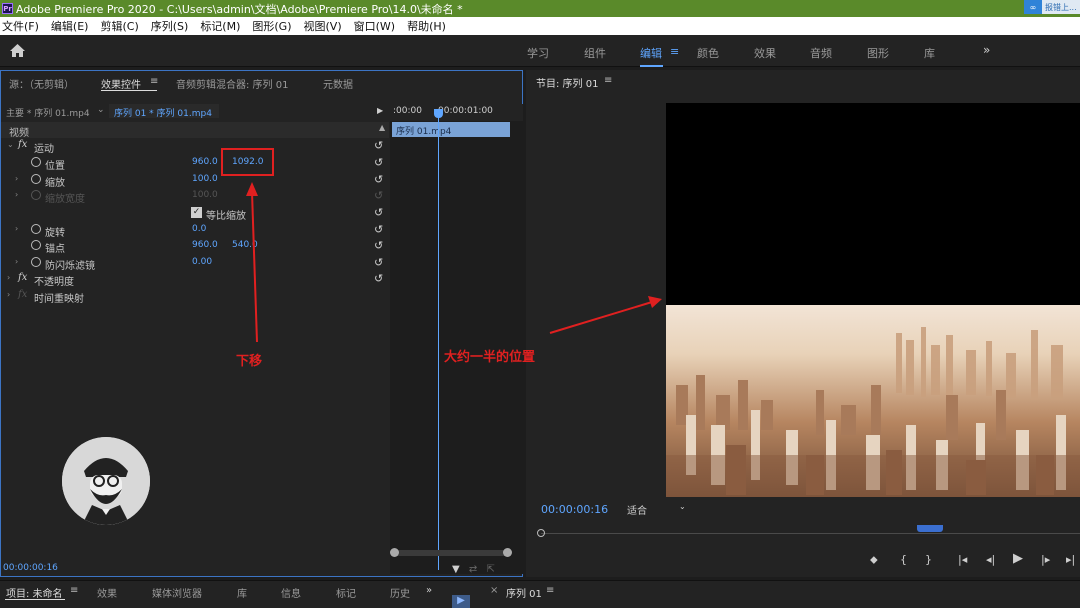 This screenshot has width=1080, height=608. What do you see at coordinates (473, 569) in the screenshot?
I see `loop-icon: ⇄` at bounding box center [473, 569].